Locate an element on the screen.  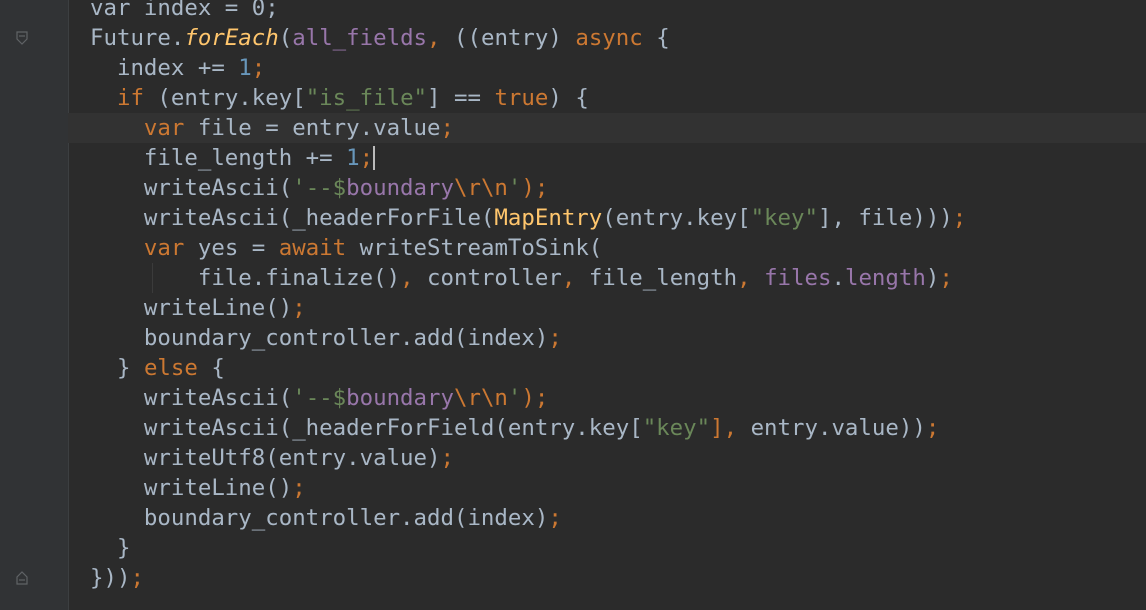
code-token: index += is located at coordinates (177, 68).